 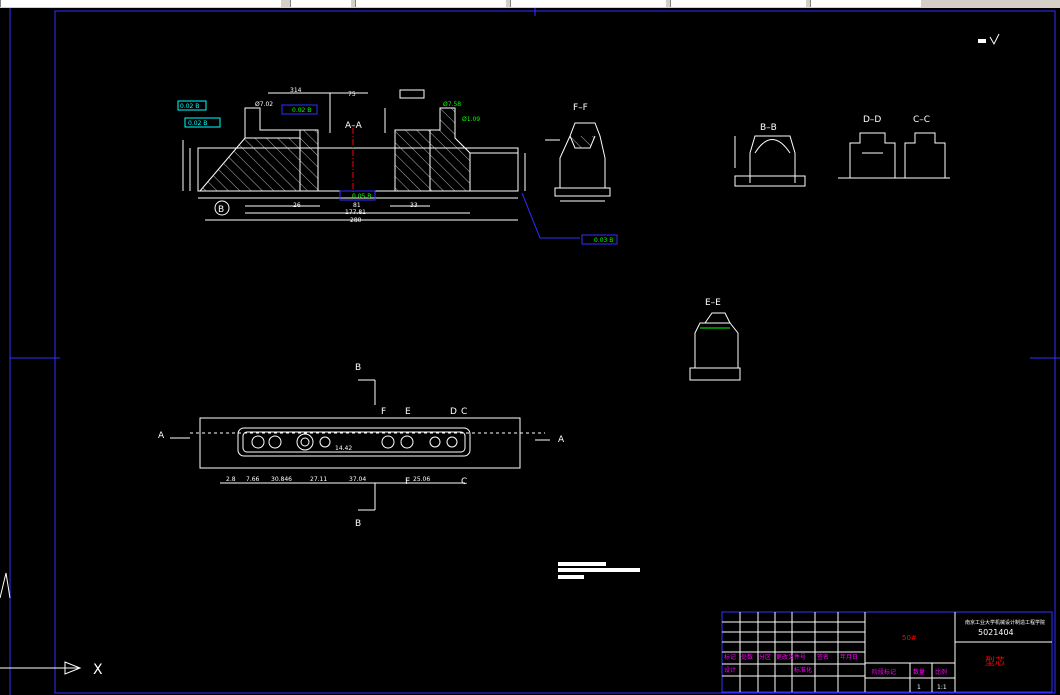 What do you see at coordinates (730, 657) in the screenshot?
I see `titleblock-cell-mark: 标记` at bounding box center [730, 657].